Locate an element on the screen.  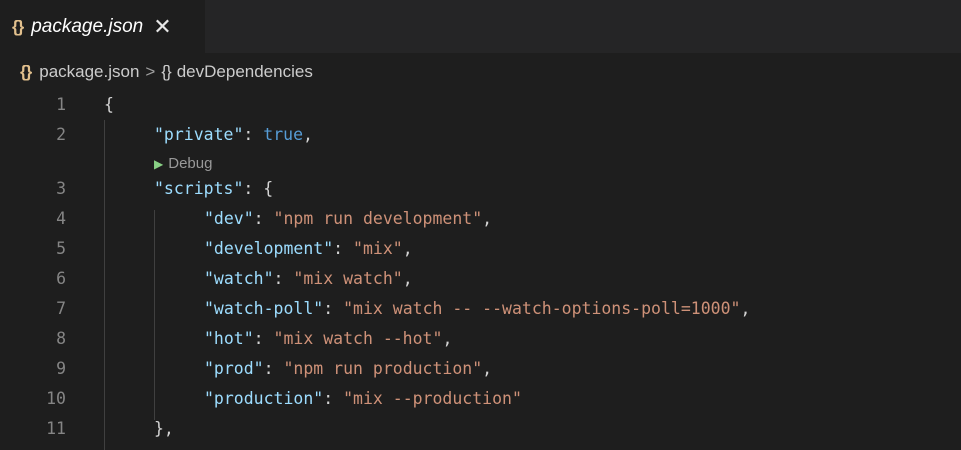
line-number: 11 is located at coordinates (56, 428).